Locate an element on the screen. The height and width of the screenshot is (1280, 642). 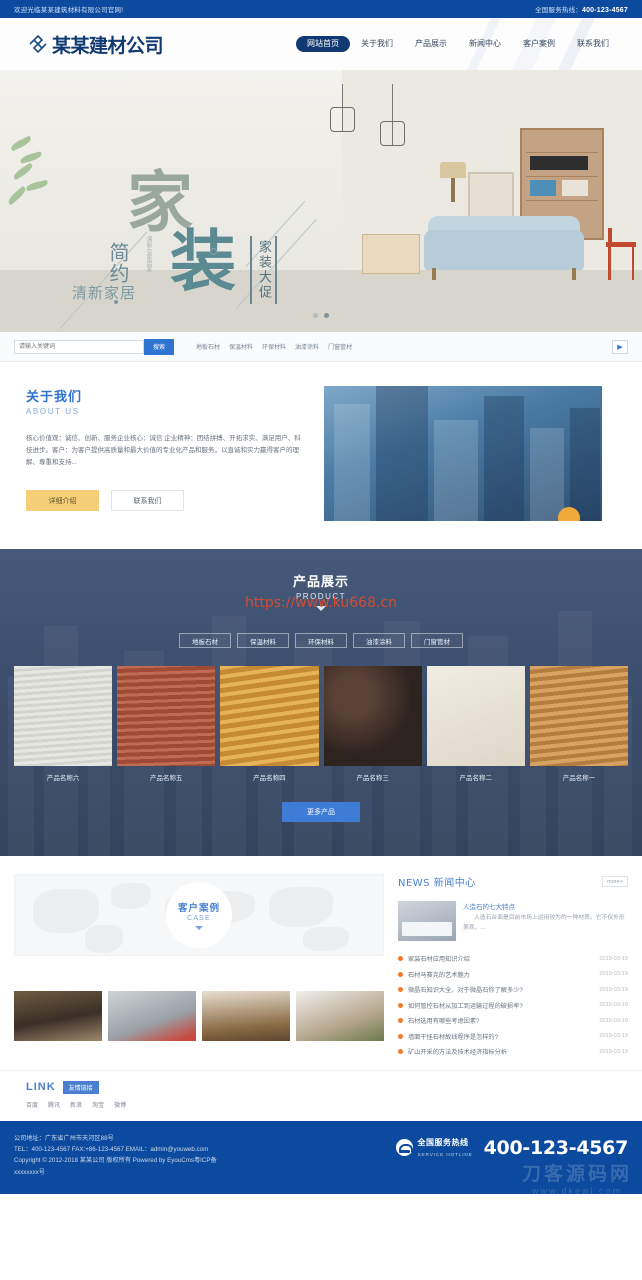
footer-address: 公司地址：广东省广州市天河区88号 is located at coordinates (64, 1138).